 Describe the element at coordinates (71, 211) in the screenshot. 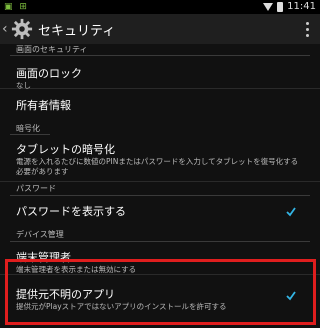

I see `show-password-title: パスワードを表示する` at that location.